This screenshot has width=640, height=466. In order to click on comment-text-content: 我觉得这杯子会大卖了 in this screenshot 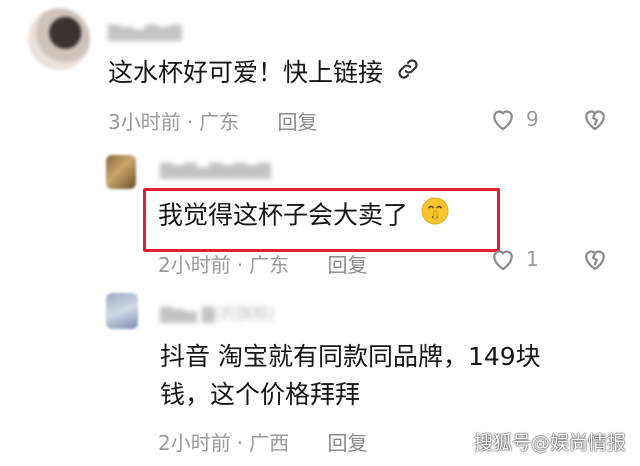, I will do `click(283, 215)`.